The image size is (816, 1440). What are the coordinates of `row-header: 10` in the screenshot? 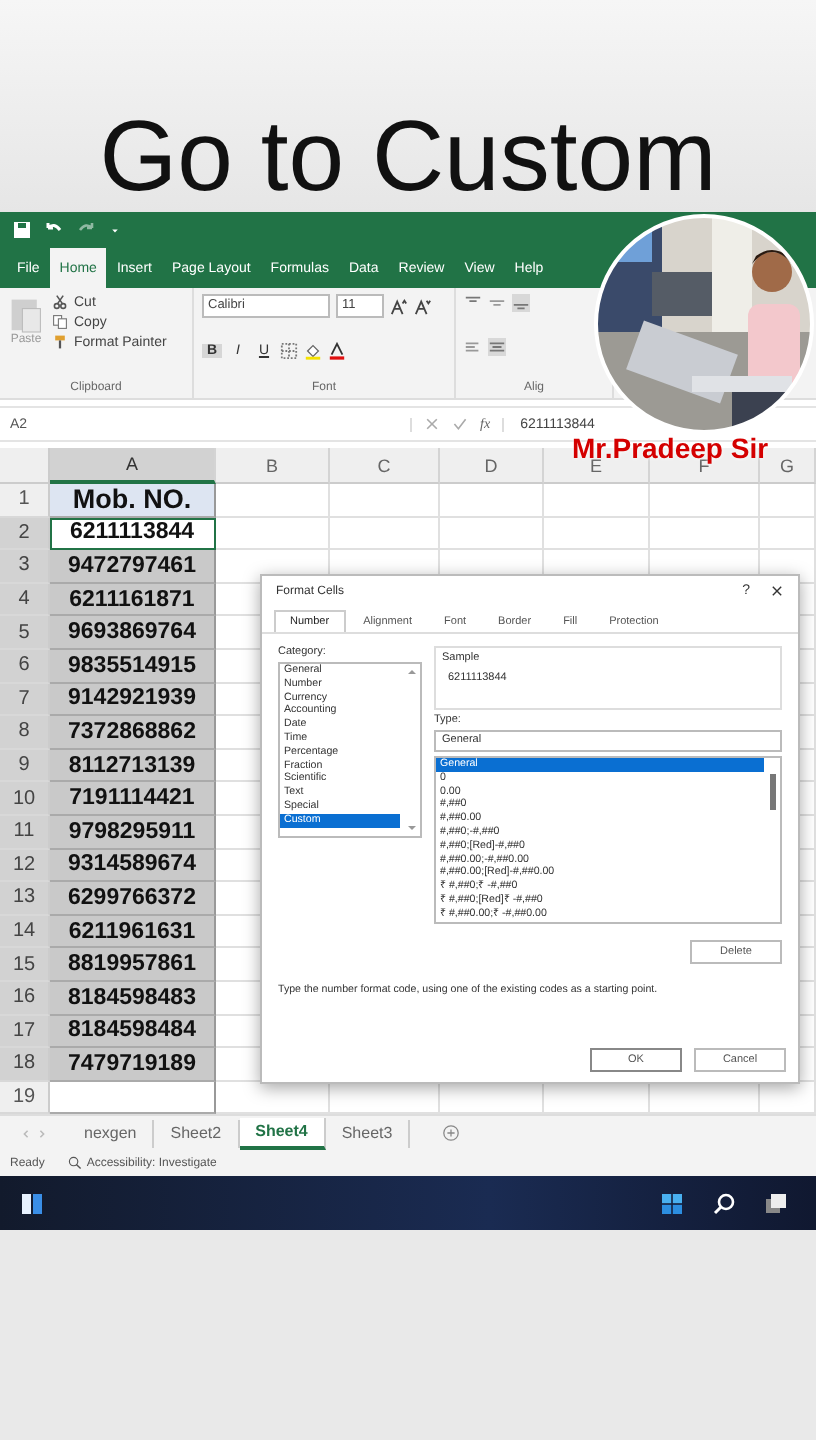 It's located at (25, 799).